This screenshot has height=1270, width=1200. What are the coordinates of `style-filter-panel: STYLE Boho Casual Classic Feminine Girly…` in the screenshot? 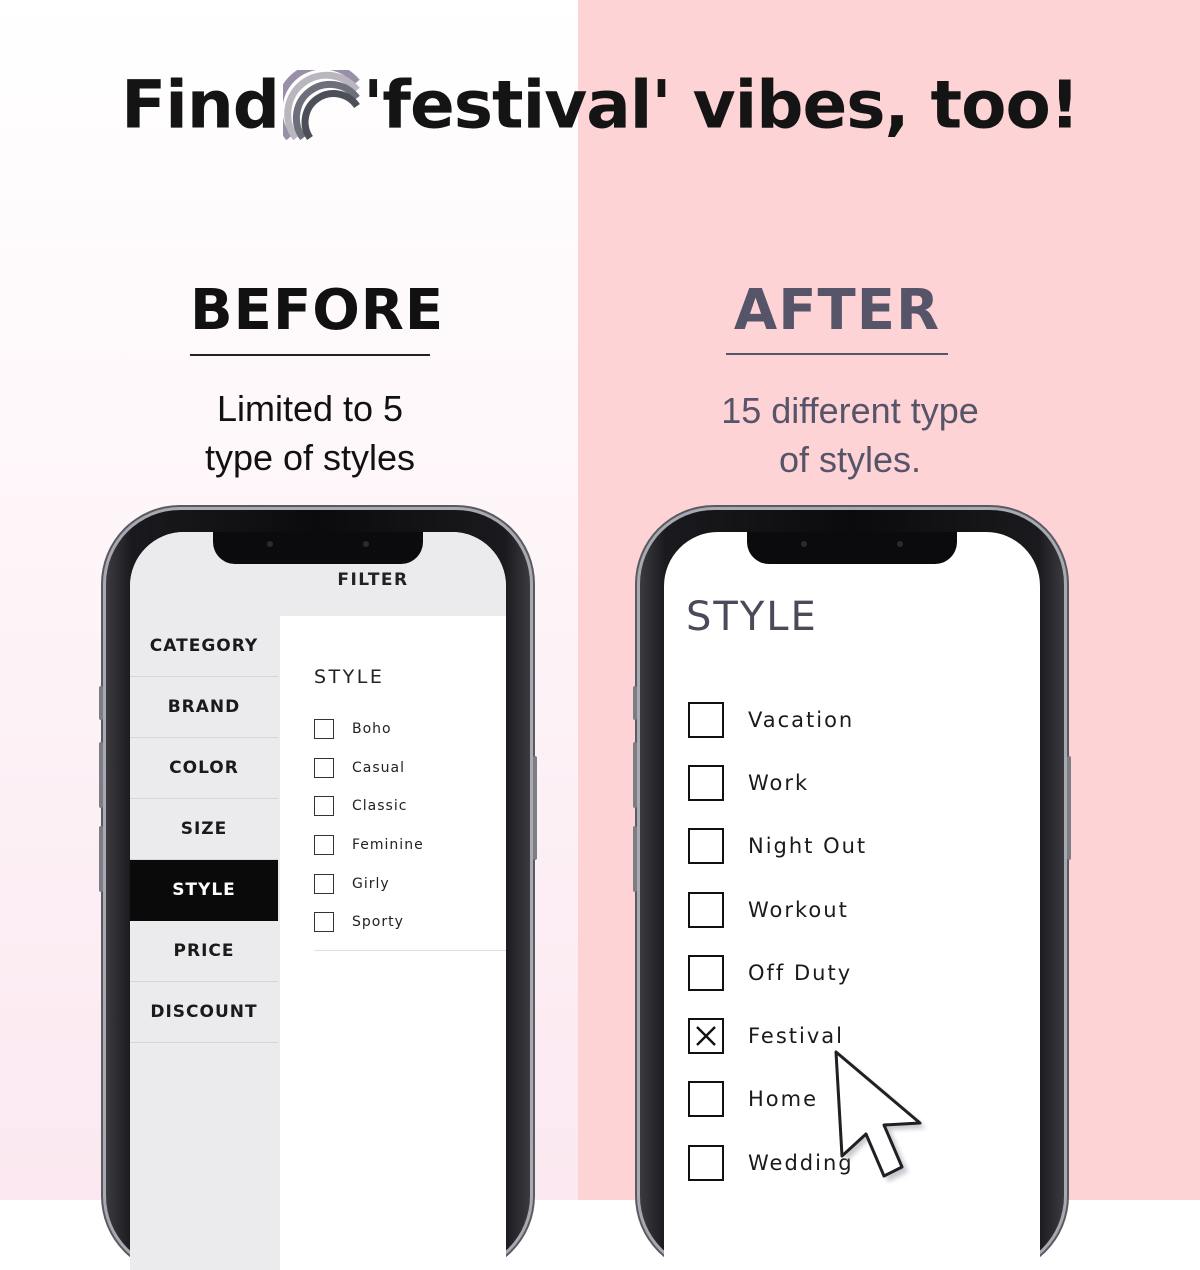 It's located at (394, 943).